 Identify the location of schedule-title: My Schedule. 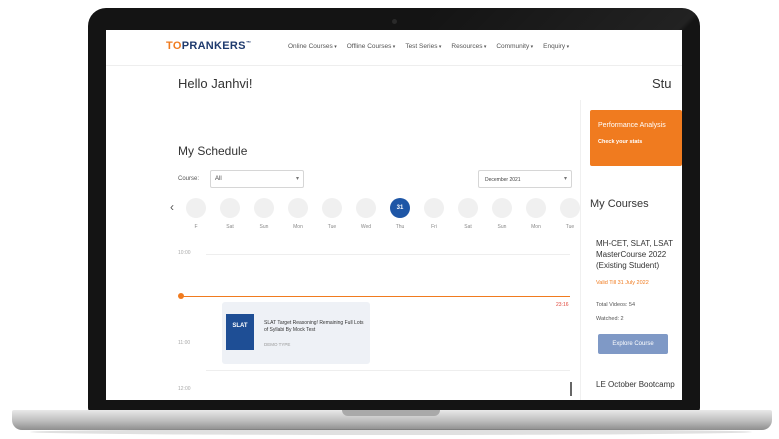
(213, 151).